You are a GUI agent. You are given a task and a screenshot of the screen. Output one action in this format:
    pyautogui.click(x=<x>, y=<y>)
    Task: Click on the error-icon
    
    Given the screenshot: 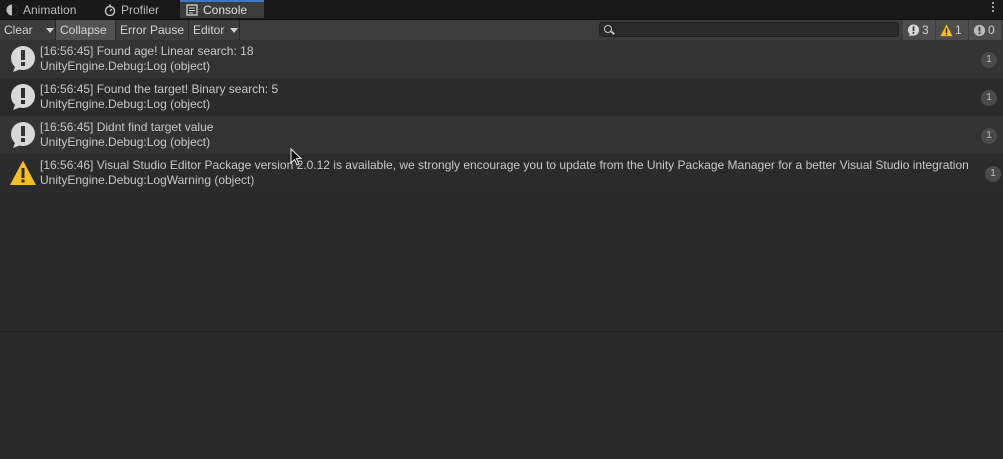 What is the action you would take?
    pyautogui.click(x=979, y=30)
    